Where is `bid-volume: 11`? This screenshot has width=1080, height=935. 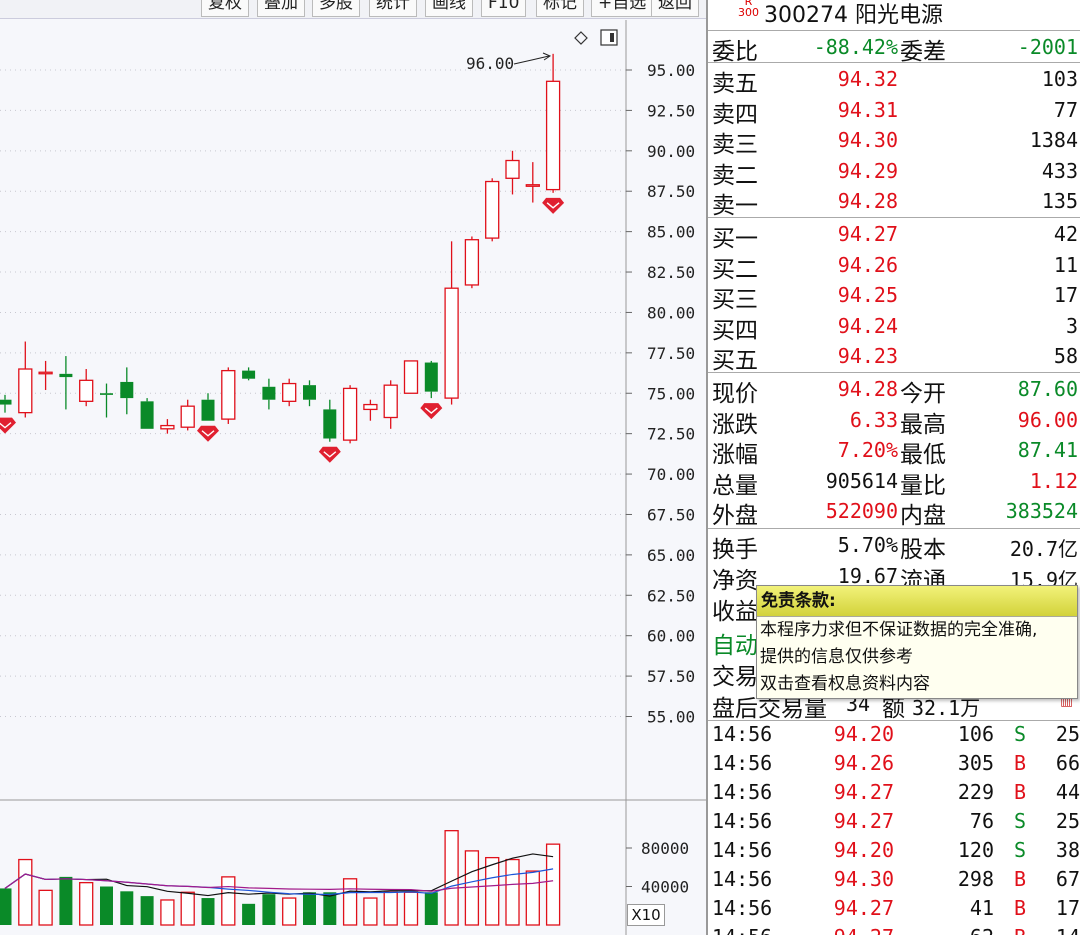 bid-volume: 11 is located at coordinates (1065, 264).